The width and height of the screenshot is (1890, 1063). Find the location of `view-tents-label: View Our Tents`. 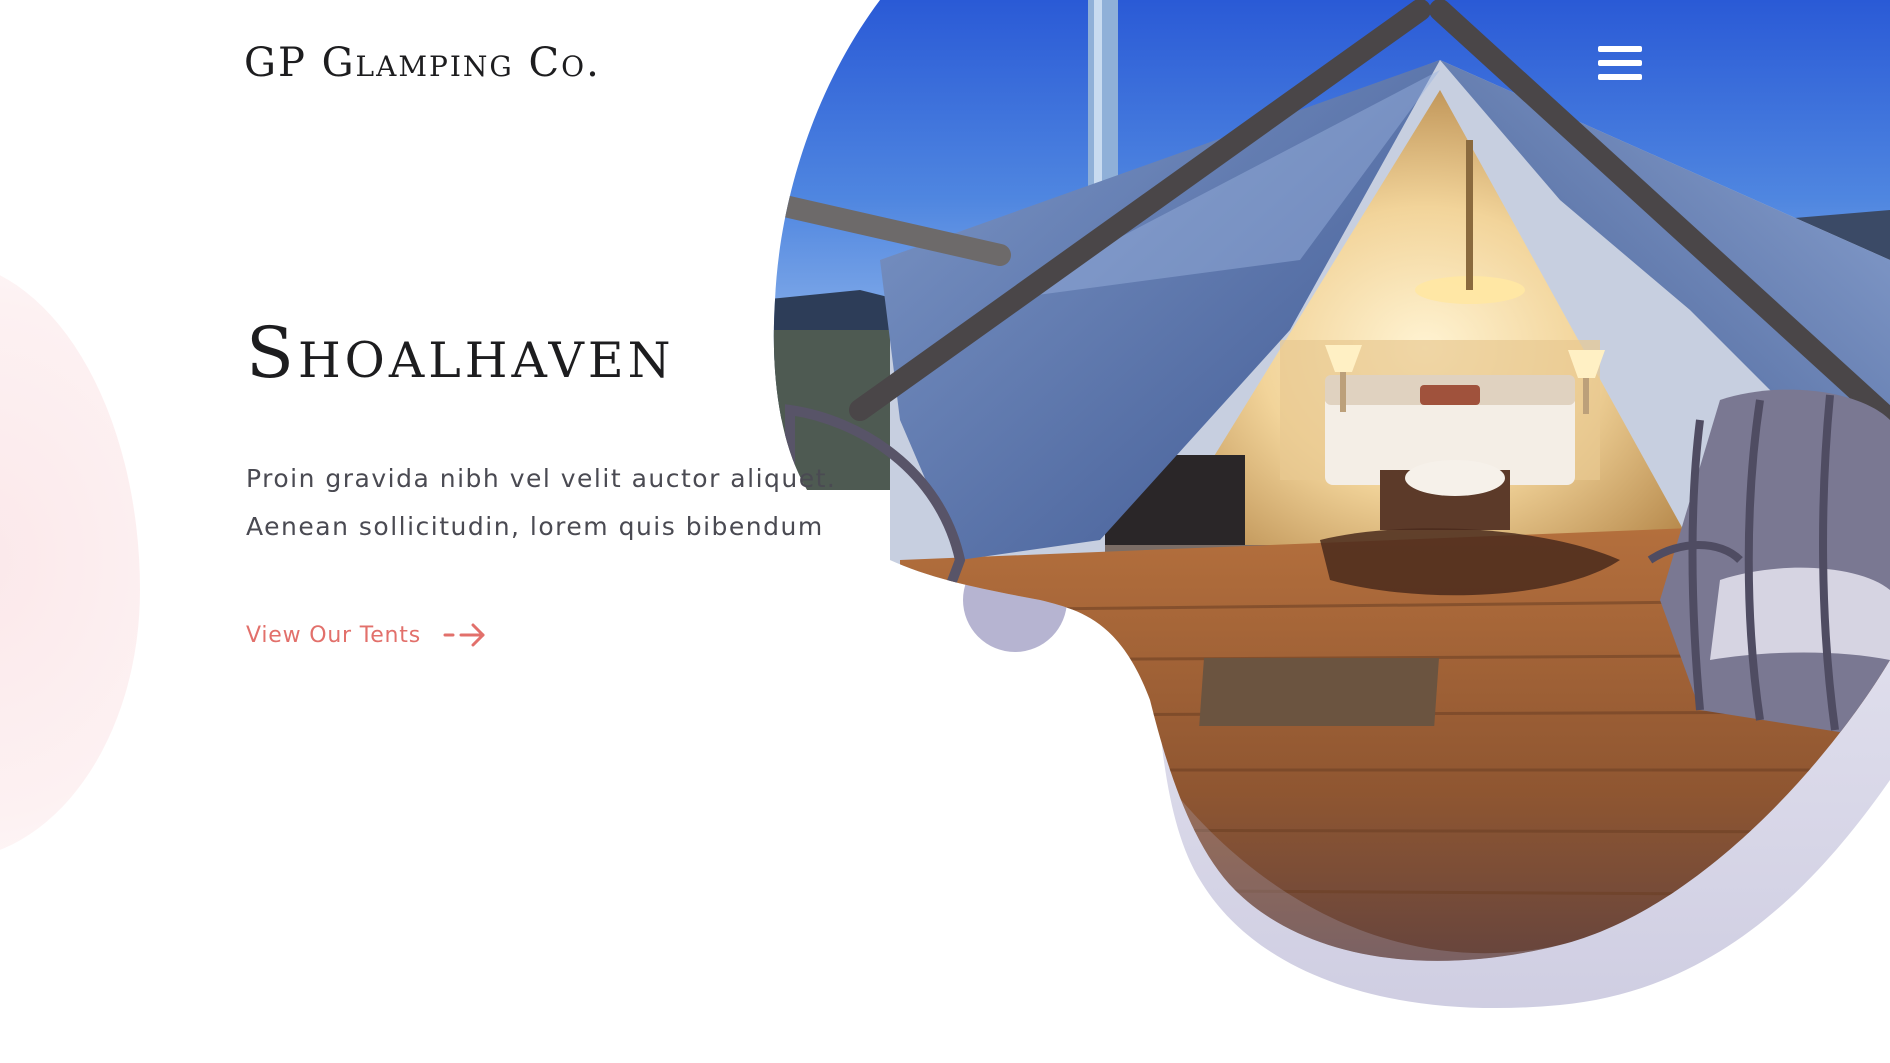

view-tents-label: View Our Tents is located at coordinates (333, 635).